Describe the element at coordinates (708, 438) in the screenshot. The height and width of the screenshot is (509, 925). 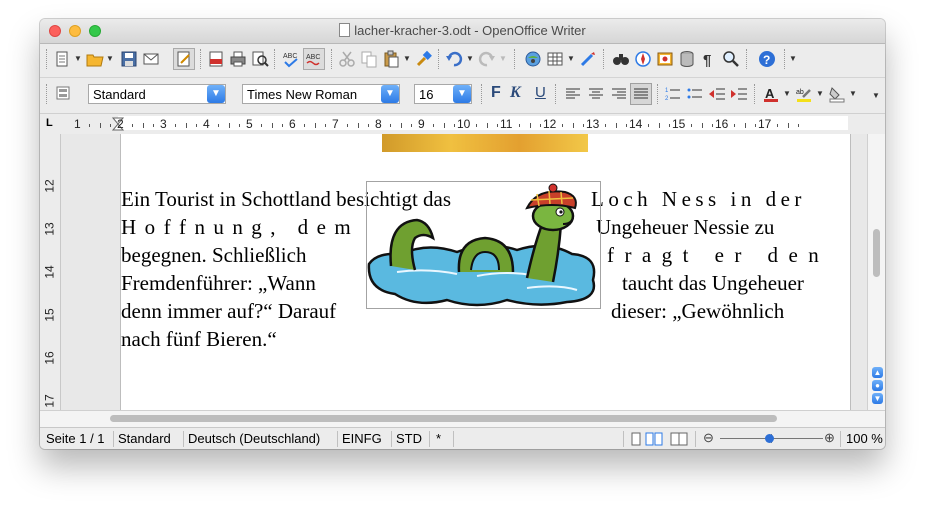
I see `zoom-out-icon: ⊖` at that location.